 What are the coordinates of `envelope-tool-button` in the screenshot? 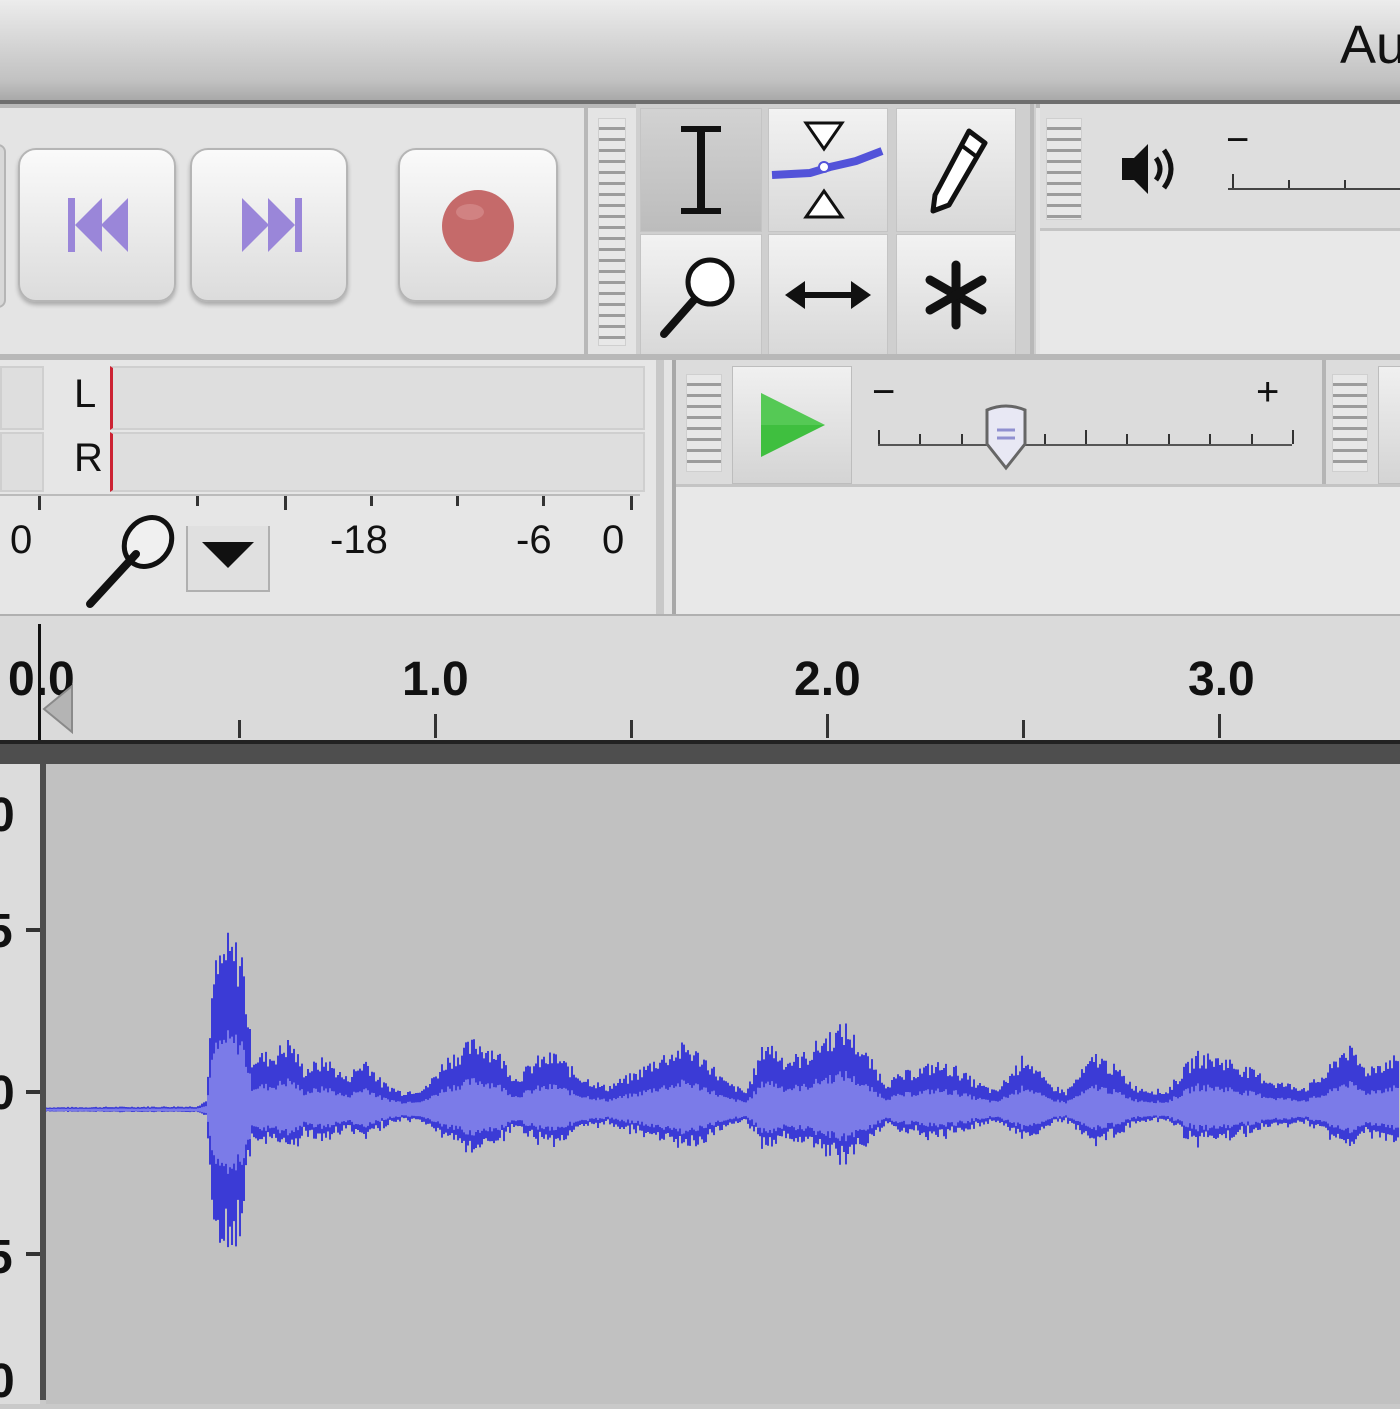 It's located at (828, 170).